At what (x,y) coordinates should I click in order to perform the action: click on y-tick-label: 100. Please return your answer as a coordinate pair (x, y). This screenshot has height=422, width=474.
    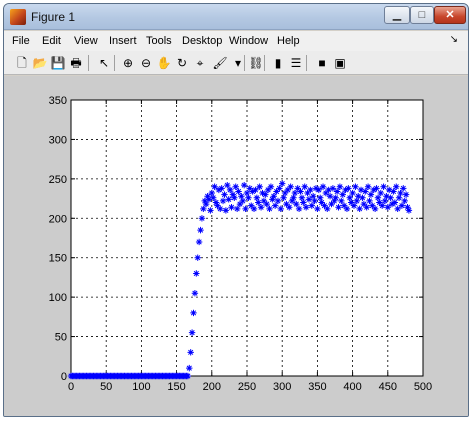
    Looking at the image, I should click on (58, 298).